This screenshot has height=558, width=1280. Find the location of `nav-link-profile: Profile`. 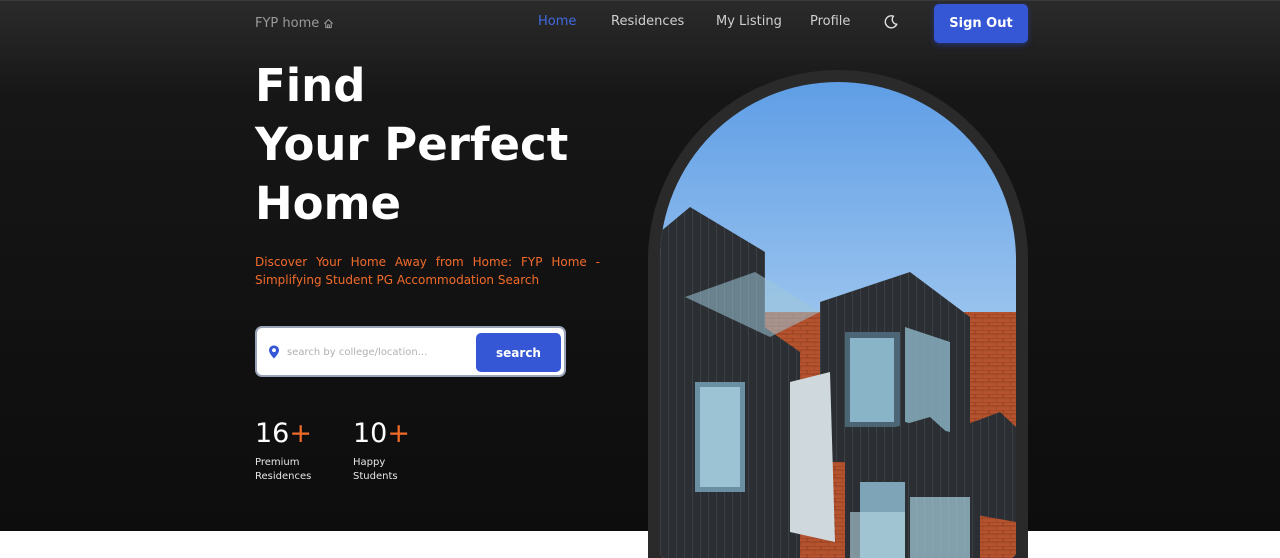

nav-link-profile: Profile is located at coordinates (830, 21).